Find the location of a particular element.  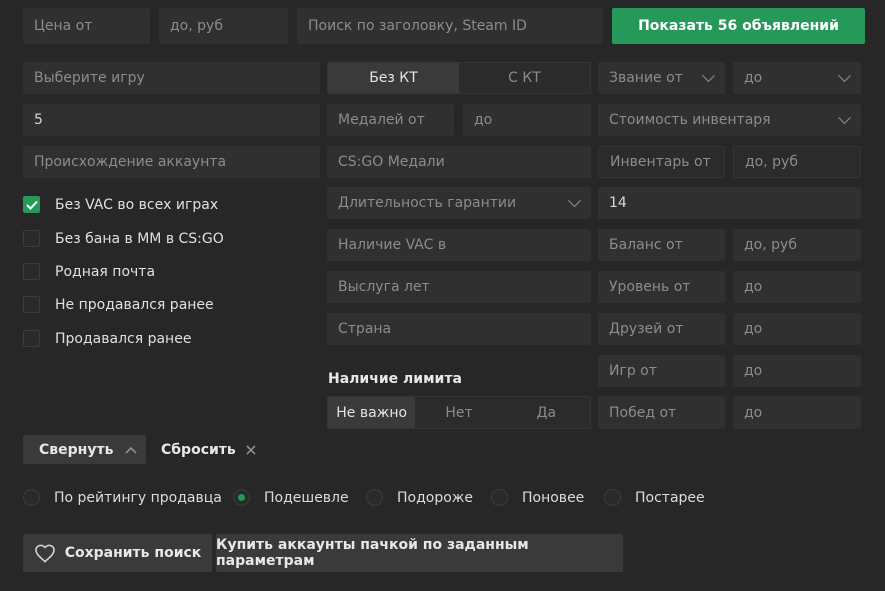

limit-toggle: Не важно Нет Да is located at coordinates (459, 412).